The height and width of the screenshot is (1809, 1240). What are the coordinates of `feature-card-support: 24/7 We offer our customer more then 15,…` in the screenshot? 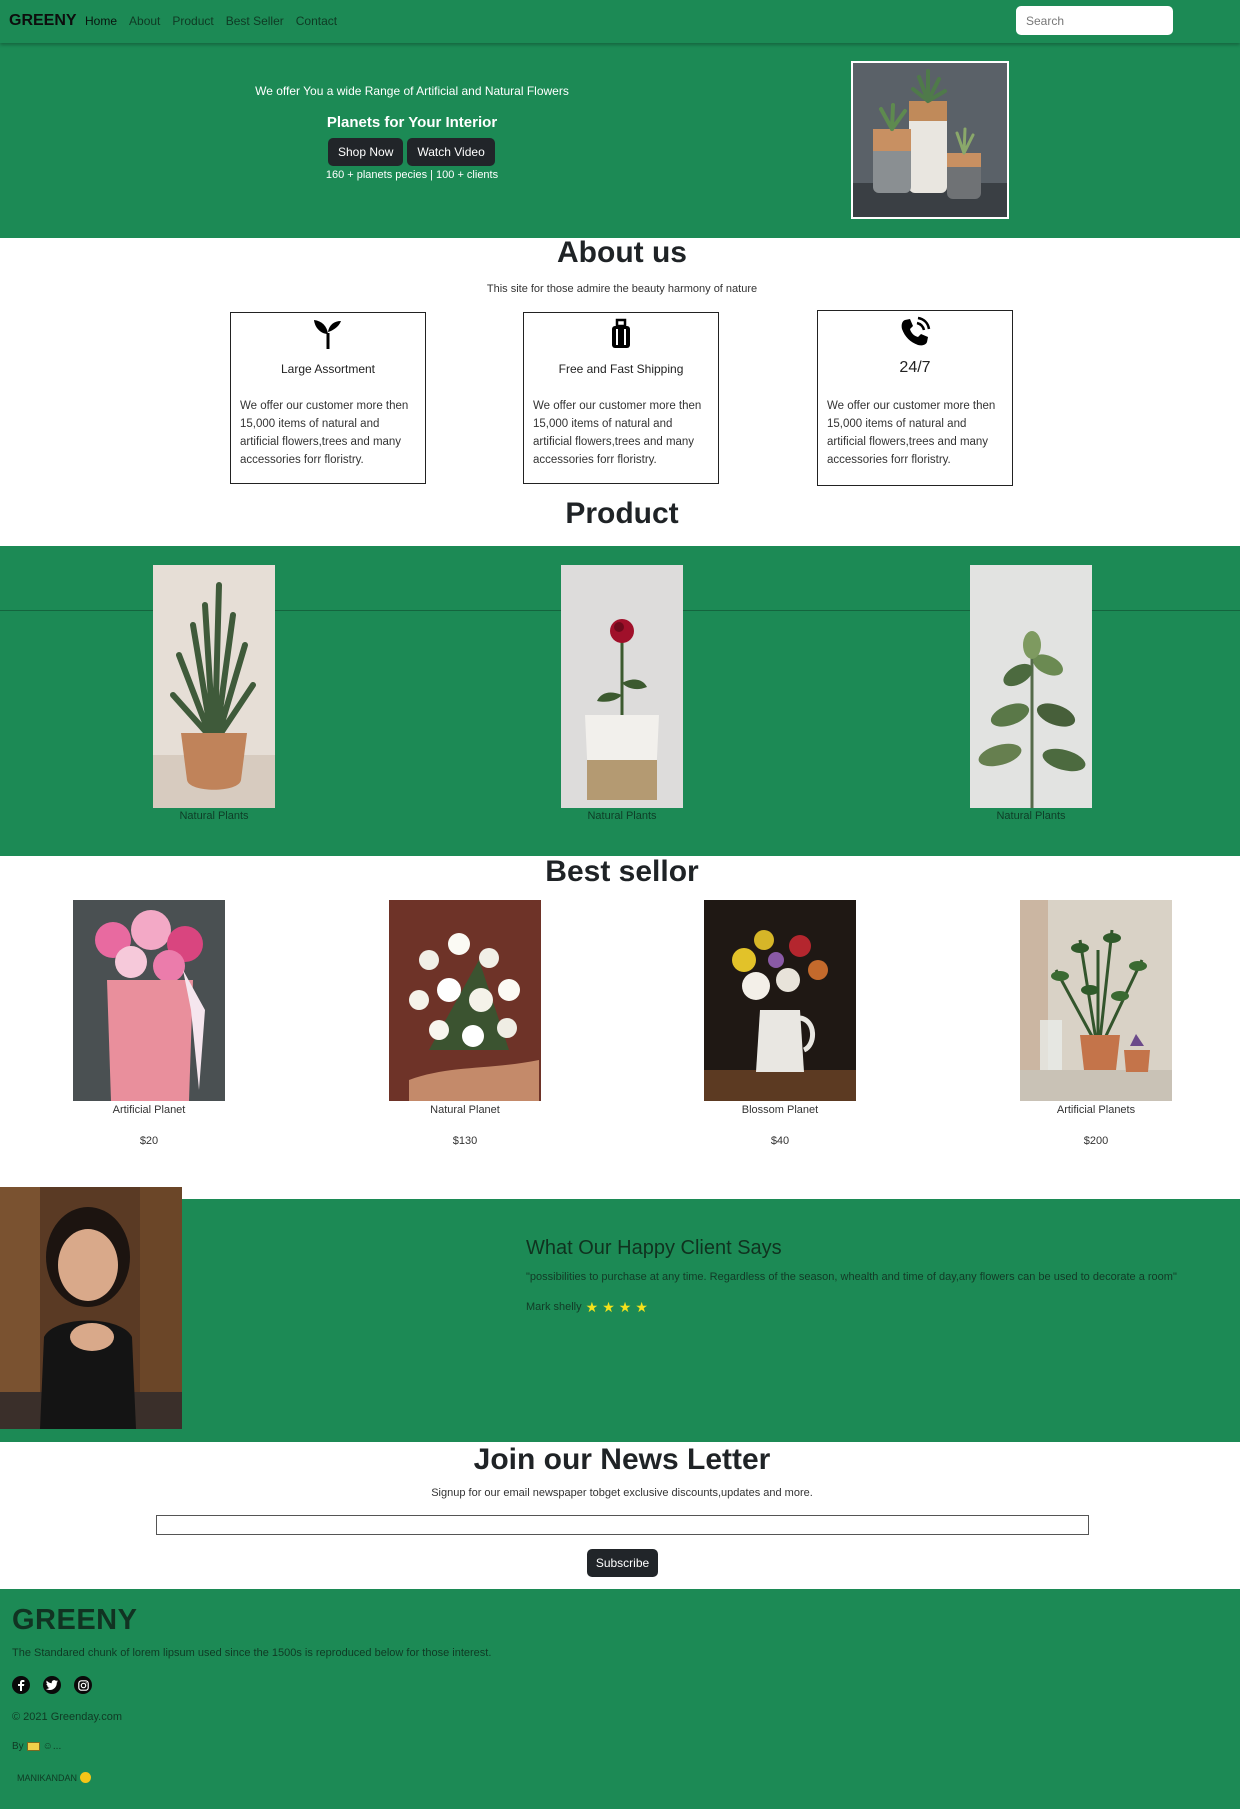 It's located at (915, 398).